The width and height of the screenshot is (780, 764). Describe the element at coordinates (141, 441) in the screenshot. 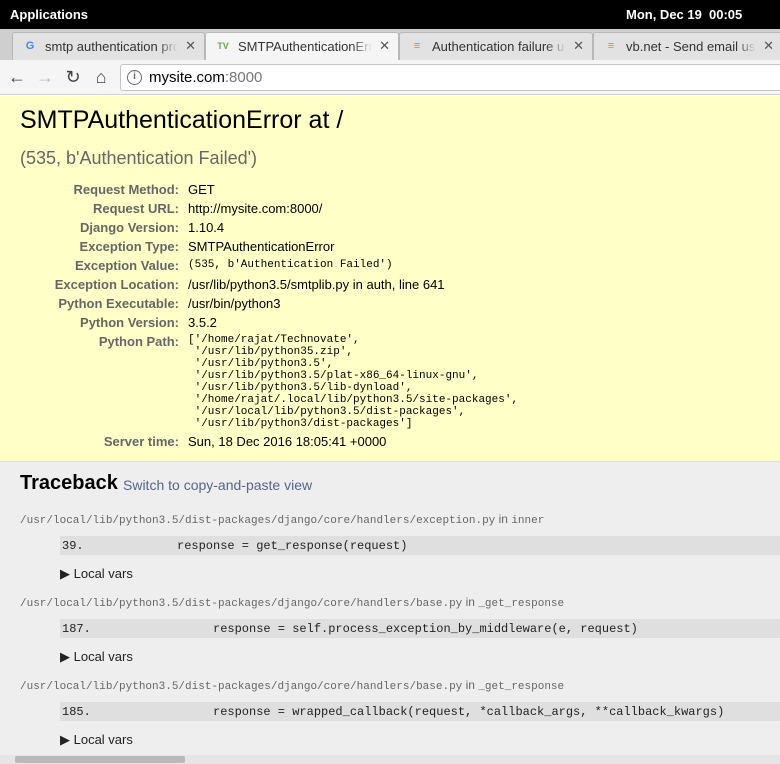

I see `meta-label: Server time:` at that location.